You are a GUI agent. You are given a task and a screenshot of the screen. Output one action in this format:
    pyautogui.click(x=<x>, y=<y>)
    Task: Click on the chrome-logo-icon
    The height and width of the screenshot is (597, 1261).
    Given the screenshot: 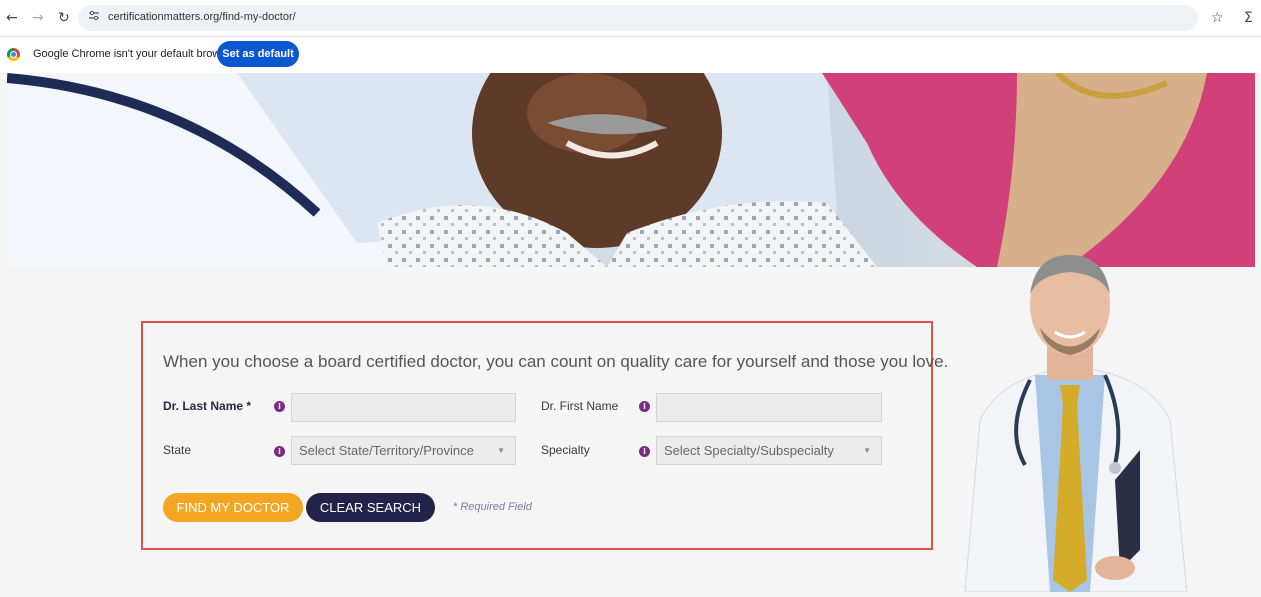 What is the action you would take?
    pyautogui.click(x=13, y=54)
    